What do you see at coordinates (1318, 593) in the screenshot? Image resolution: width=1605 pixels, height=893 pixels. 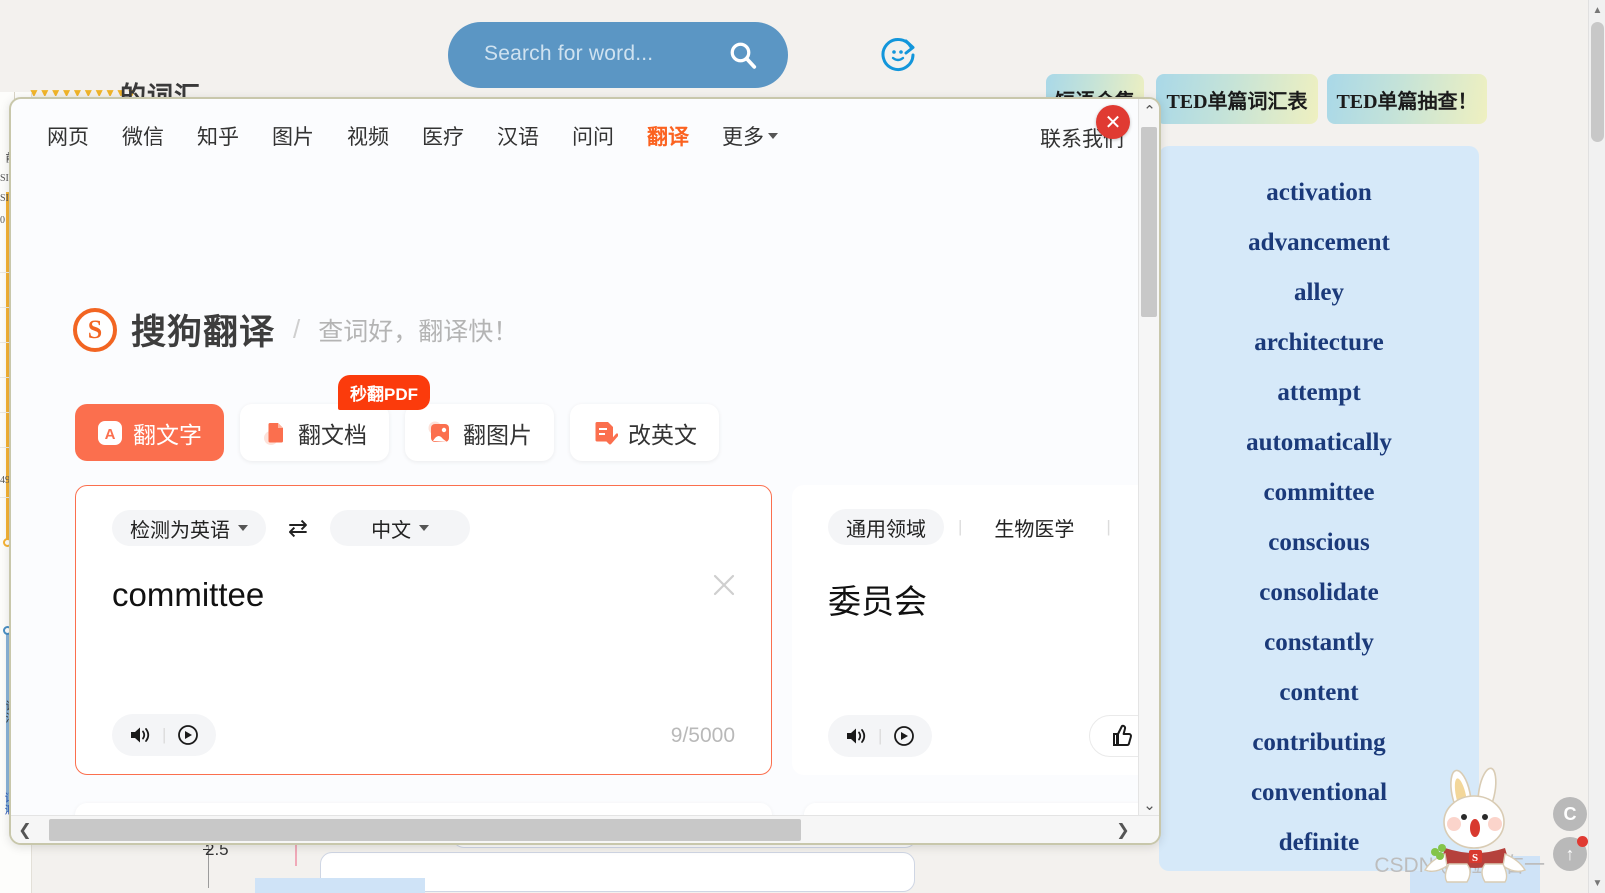 I see `word-list-item: consolidate` at bounding box center [1318, 593].